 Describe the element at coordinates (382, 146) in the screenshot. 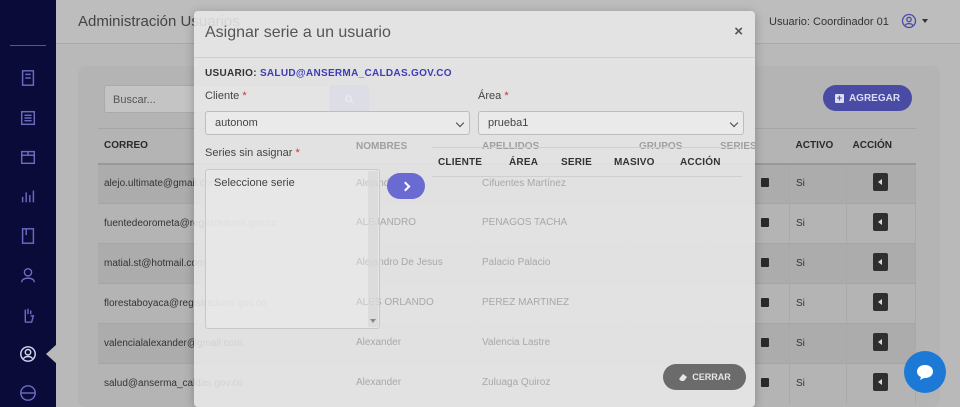

I see `column-header: NOMBRES` at that location.